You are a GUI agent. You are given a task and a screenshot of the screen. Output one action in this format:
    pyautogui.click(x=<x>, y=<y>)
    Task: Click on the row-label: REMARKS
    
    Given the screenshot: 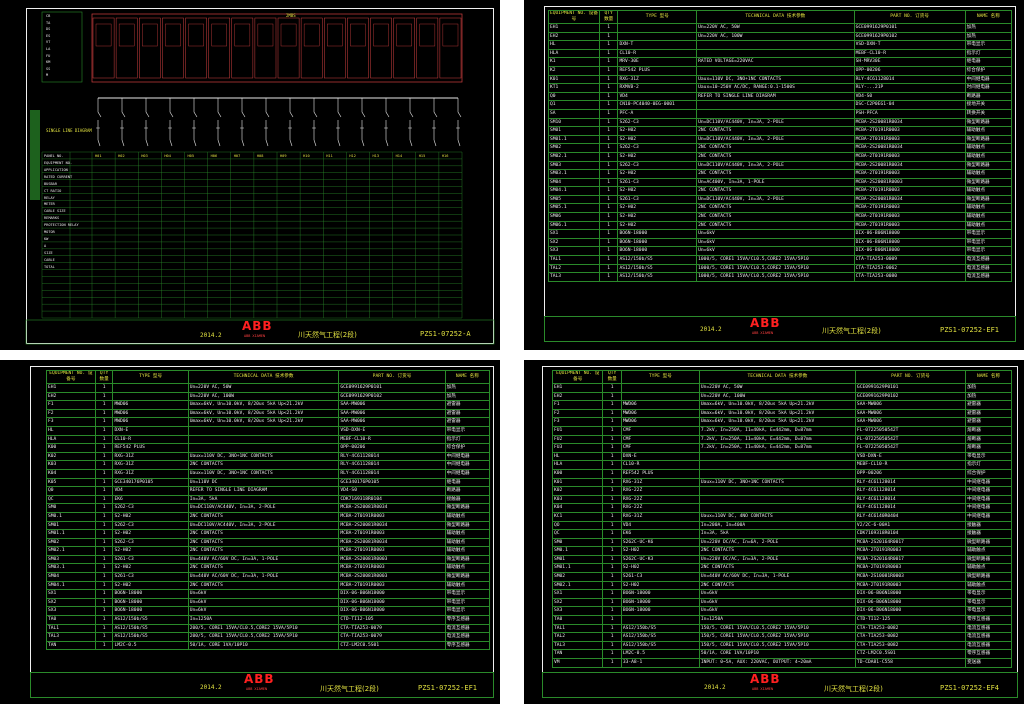 What is the action you would take?
    pyautogui.click(x=52, y=218)
    